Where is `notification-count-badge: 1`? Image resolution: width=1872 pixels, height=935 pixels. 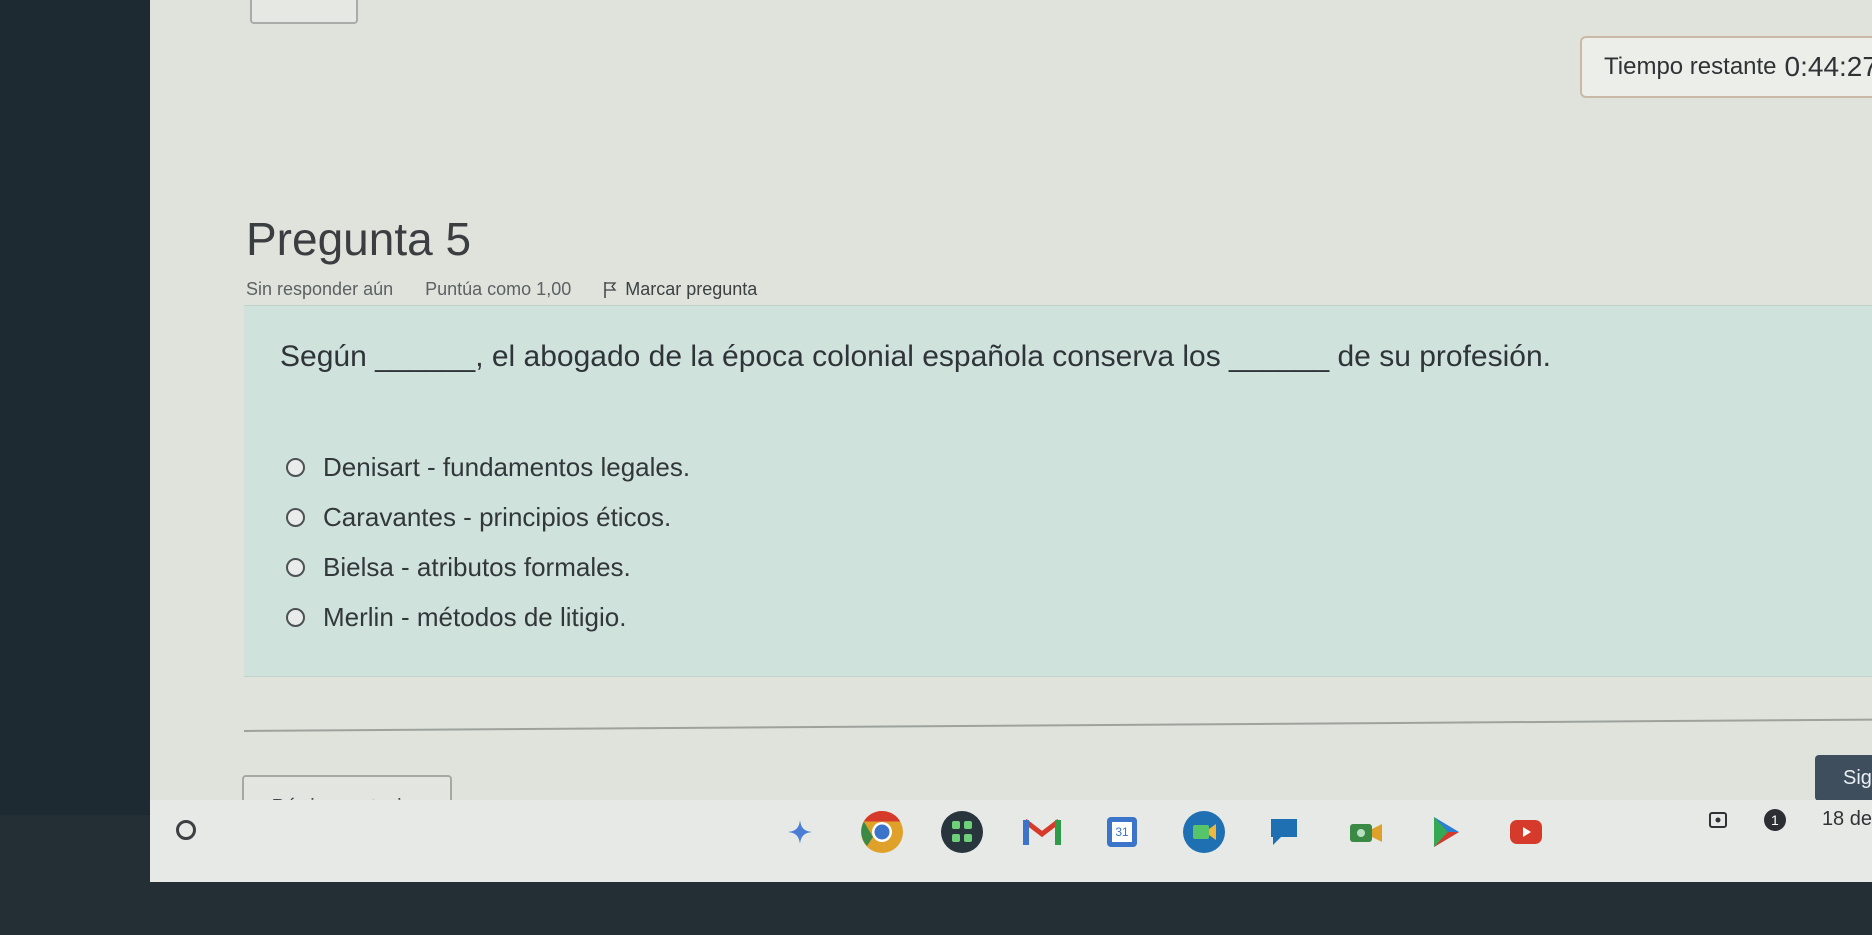 notification-count-badge: 1 is located at coordinates (1774, 819).